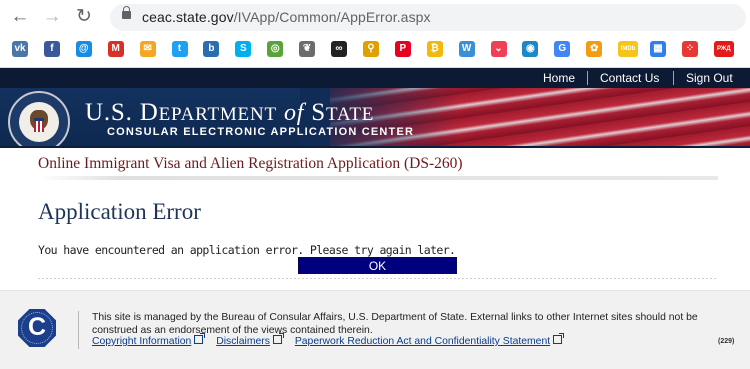 The width and height of the screenshot is (750, 369). What do you see at coordinates (530, 49) in the screenshot?
I see `target-icon: ◉` at bounding box center [530, 49].